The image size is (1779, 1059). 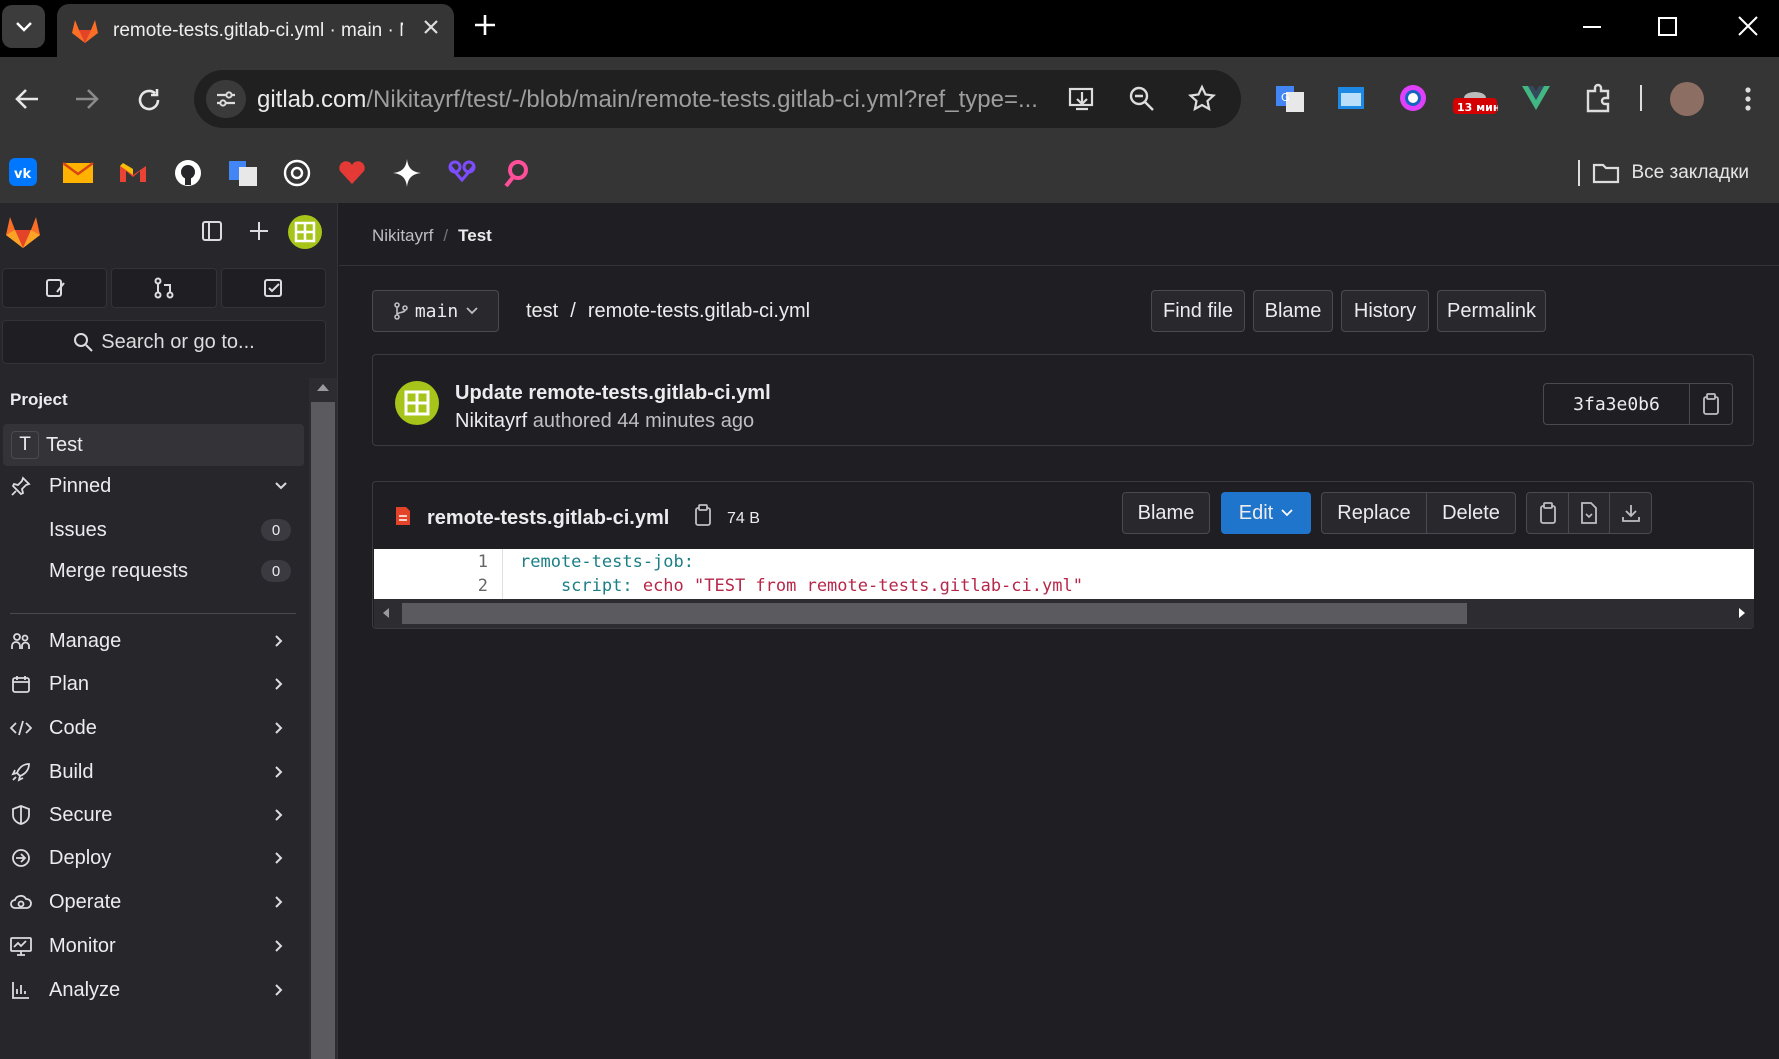 What do you see at coordinates (243, 173) in the screenshot?
I see `translate-bookmark-icon` at bounding box center [243, 173].